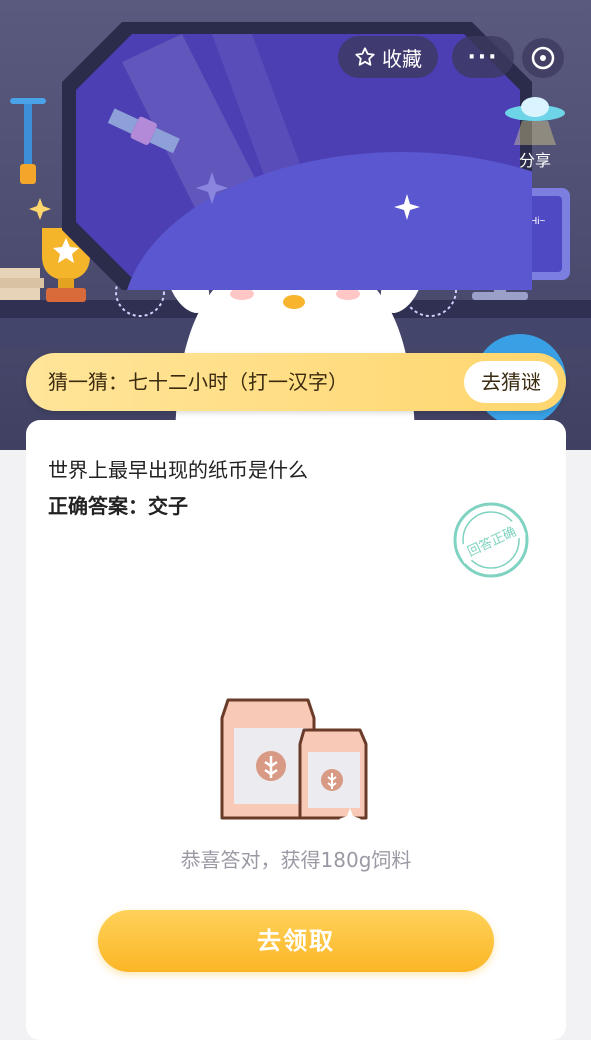 The height and width of the screenshot is (1040, 591). I want to click on close-icon, so click(543, 58).